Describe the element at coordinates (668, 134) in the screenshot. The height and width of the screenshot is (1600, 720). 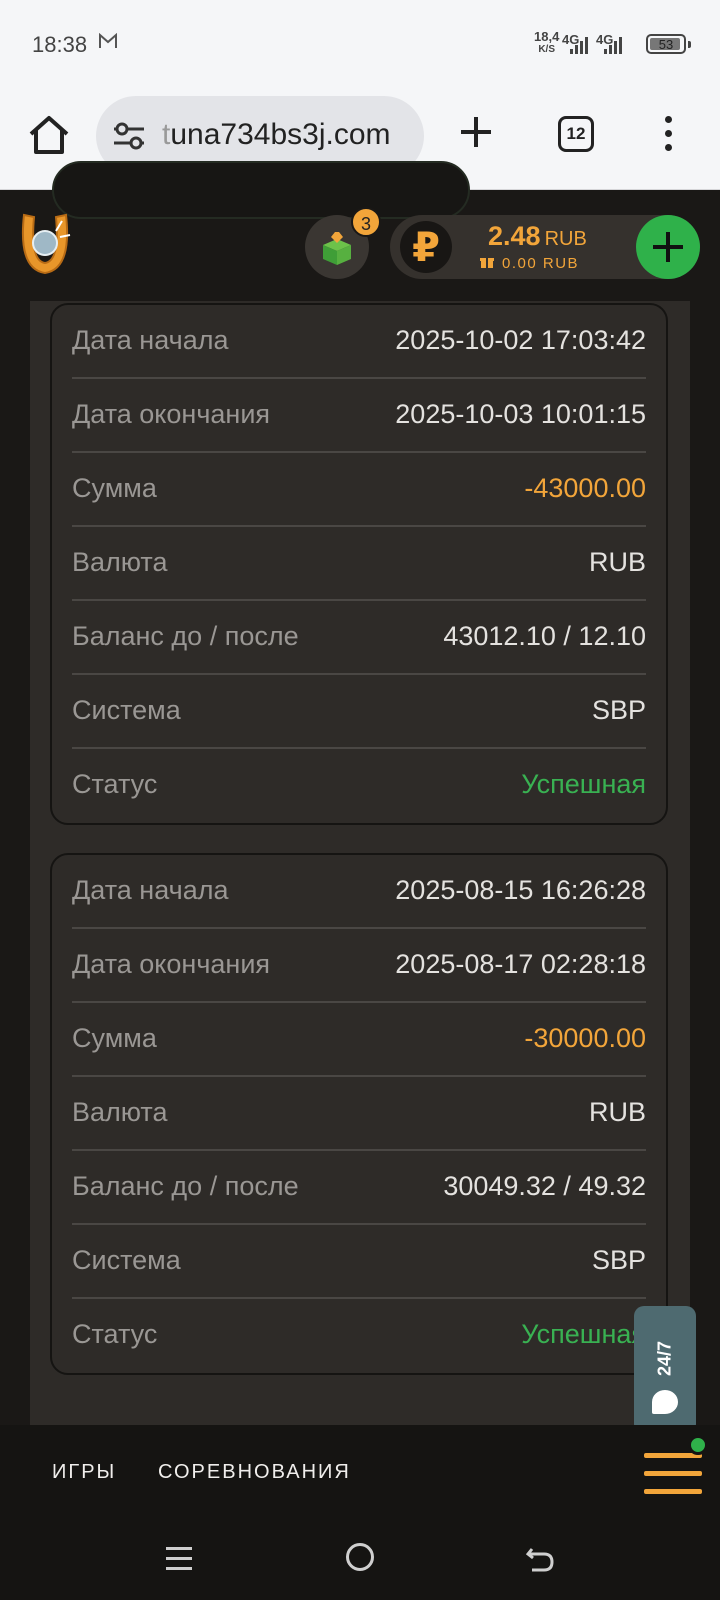
I see `more-menu-icon` at that location.